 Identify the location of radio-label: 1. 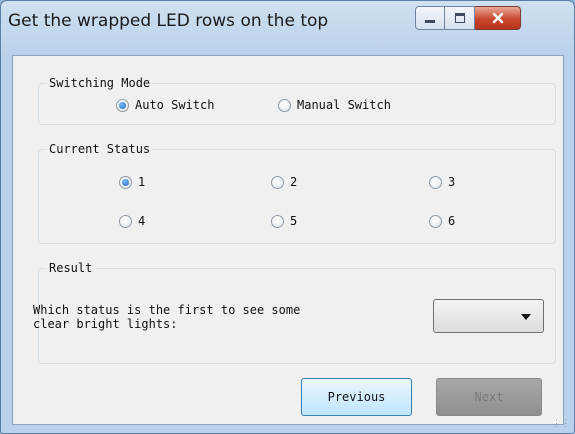
(142, 182).